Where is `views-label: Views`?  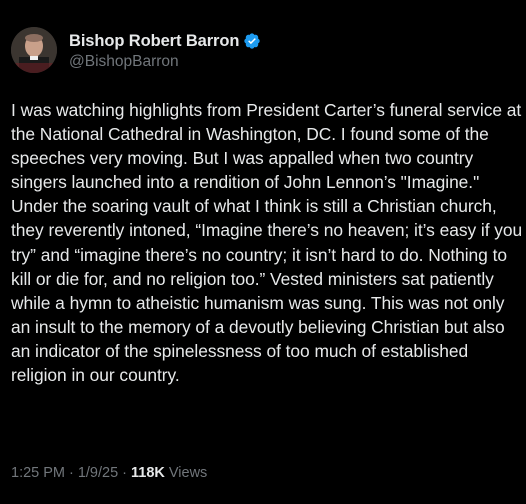 views-label: Views is located at coordinates (188, 473).